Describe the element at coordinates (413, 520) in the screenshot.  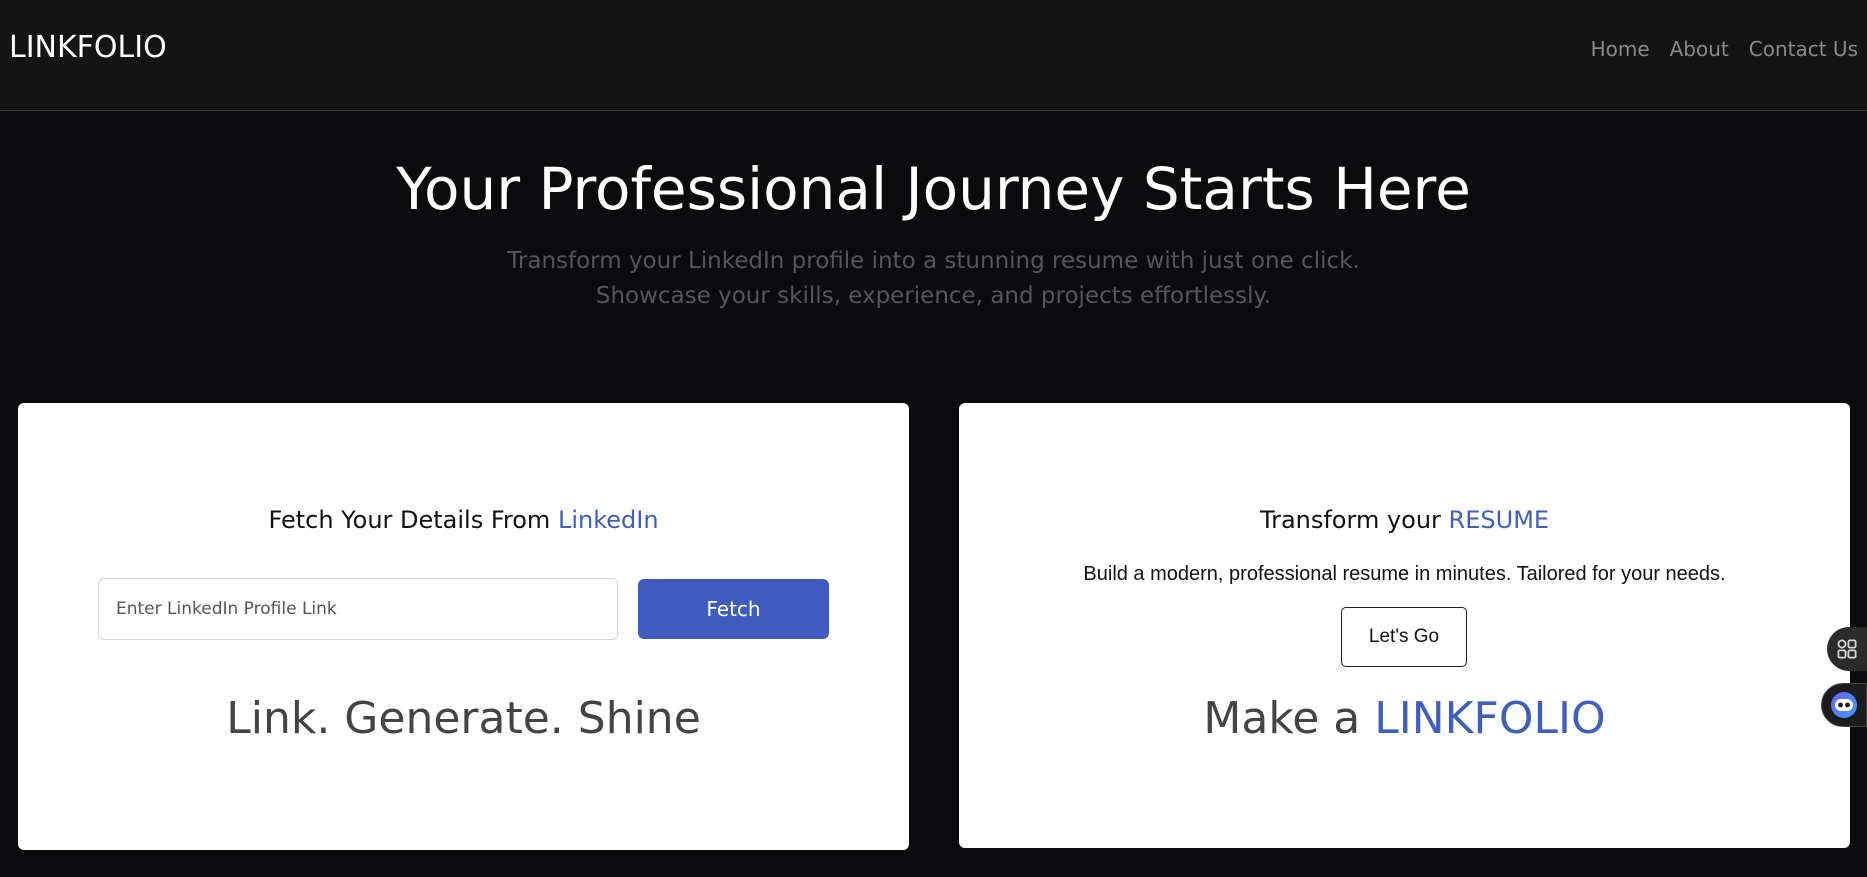
I see `fetch-heading-text: Fetch Your Details From` at that location.